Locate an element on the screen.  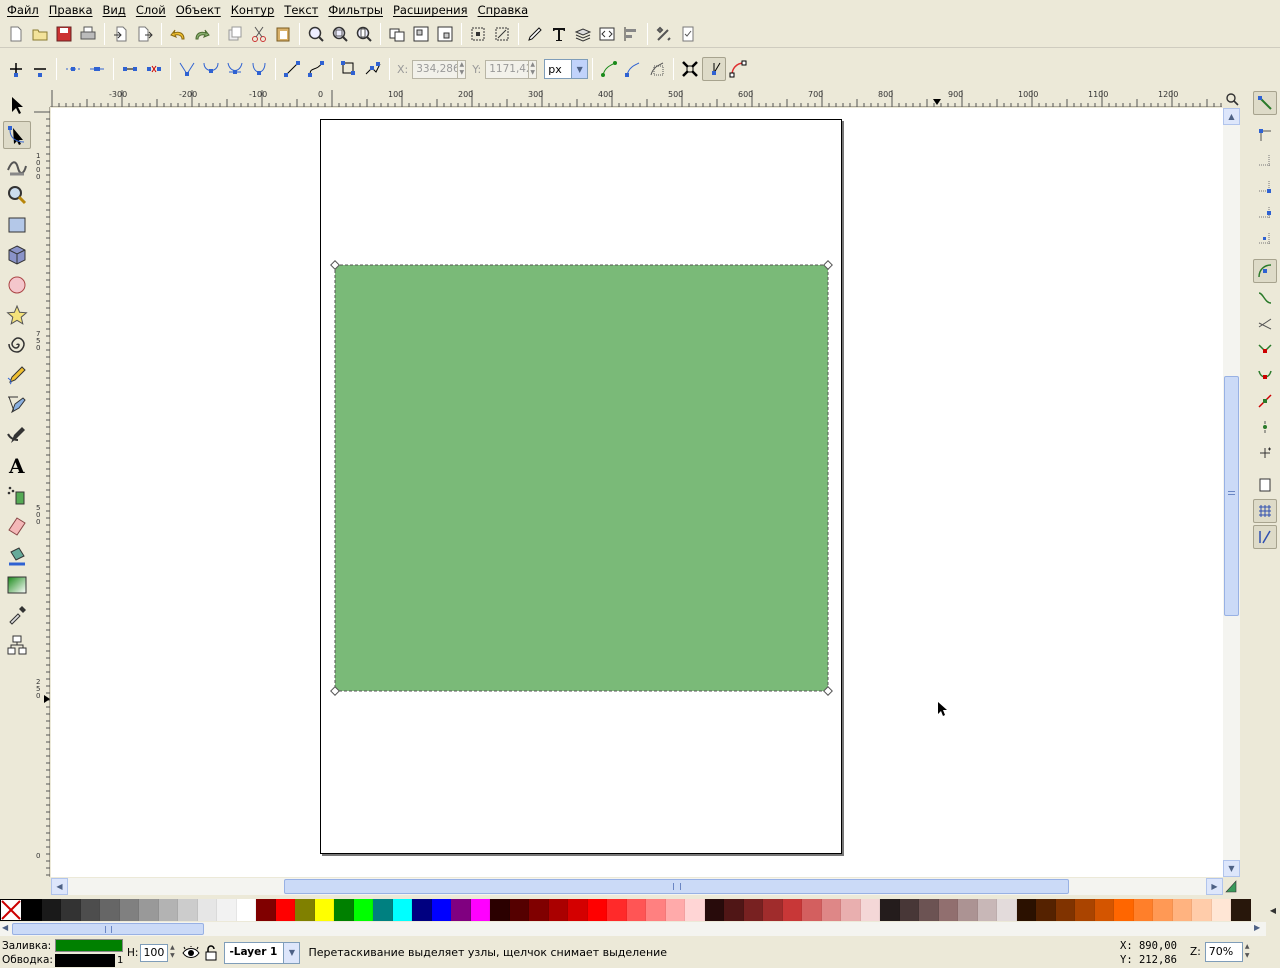
delete-node-button is located at coordinates (40, 69).